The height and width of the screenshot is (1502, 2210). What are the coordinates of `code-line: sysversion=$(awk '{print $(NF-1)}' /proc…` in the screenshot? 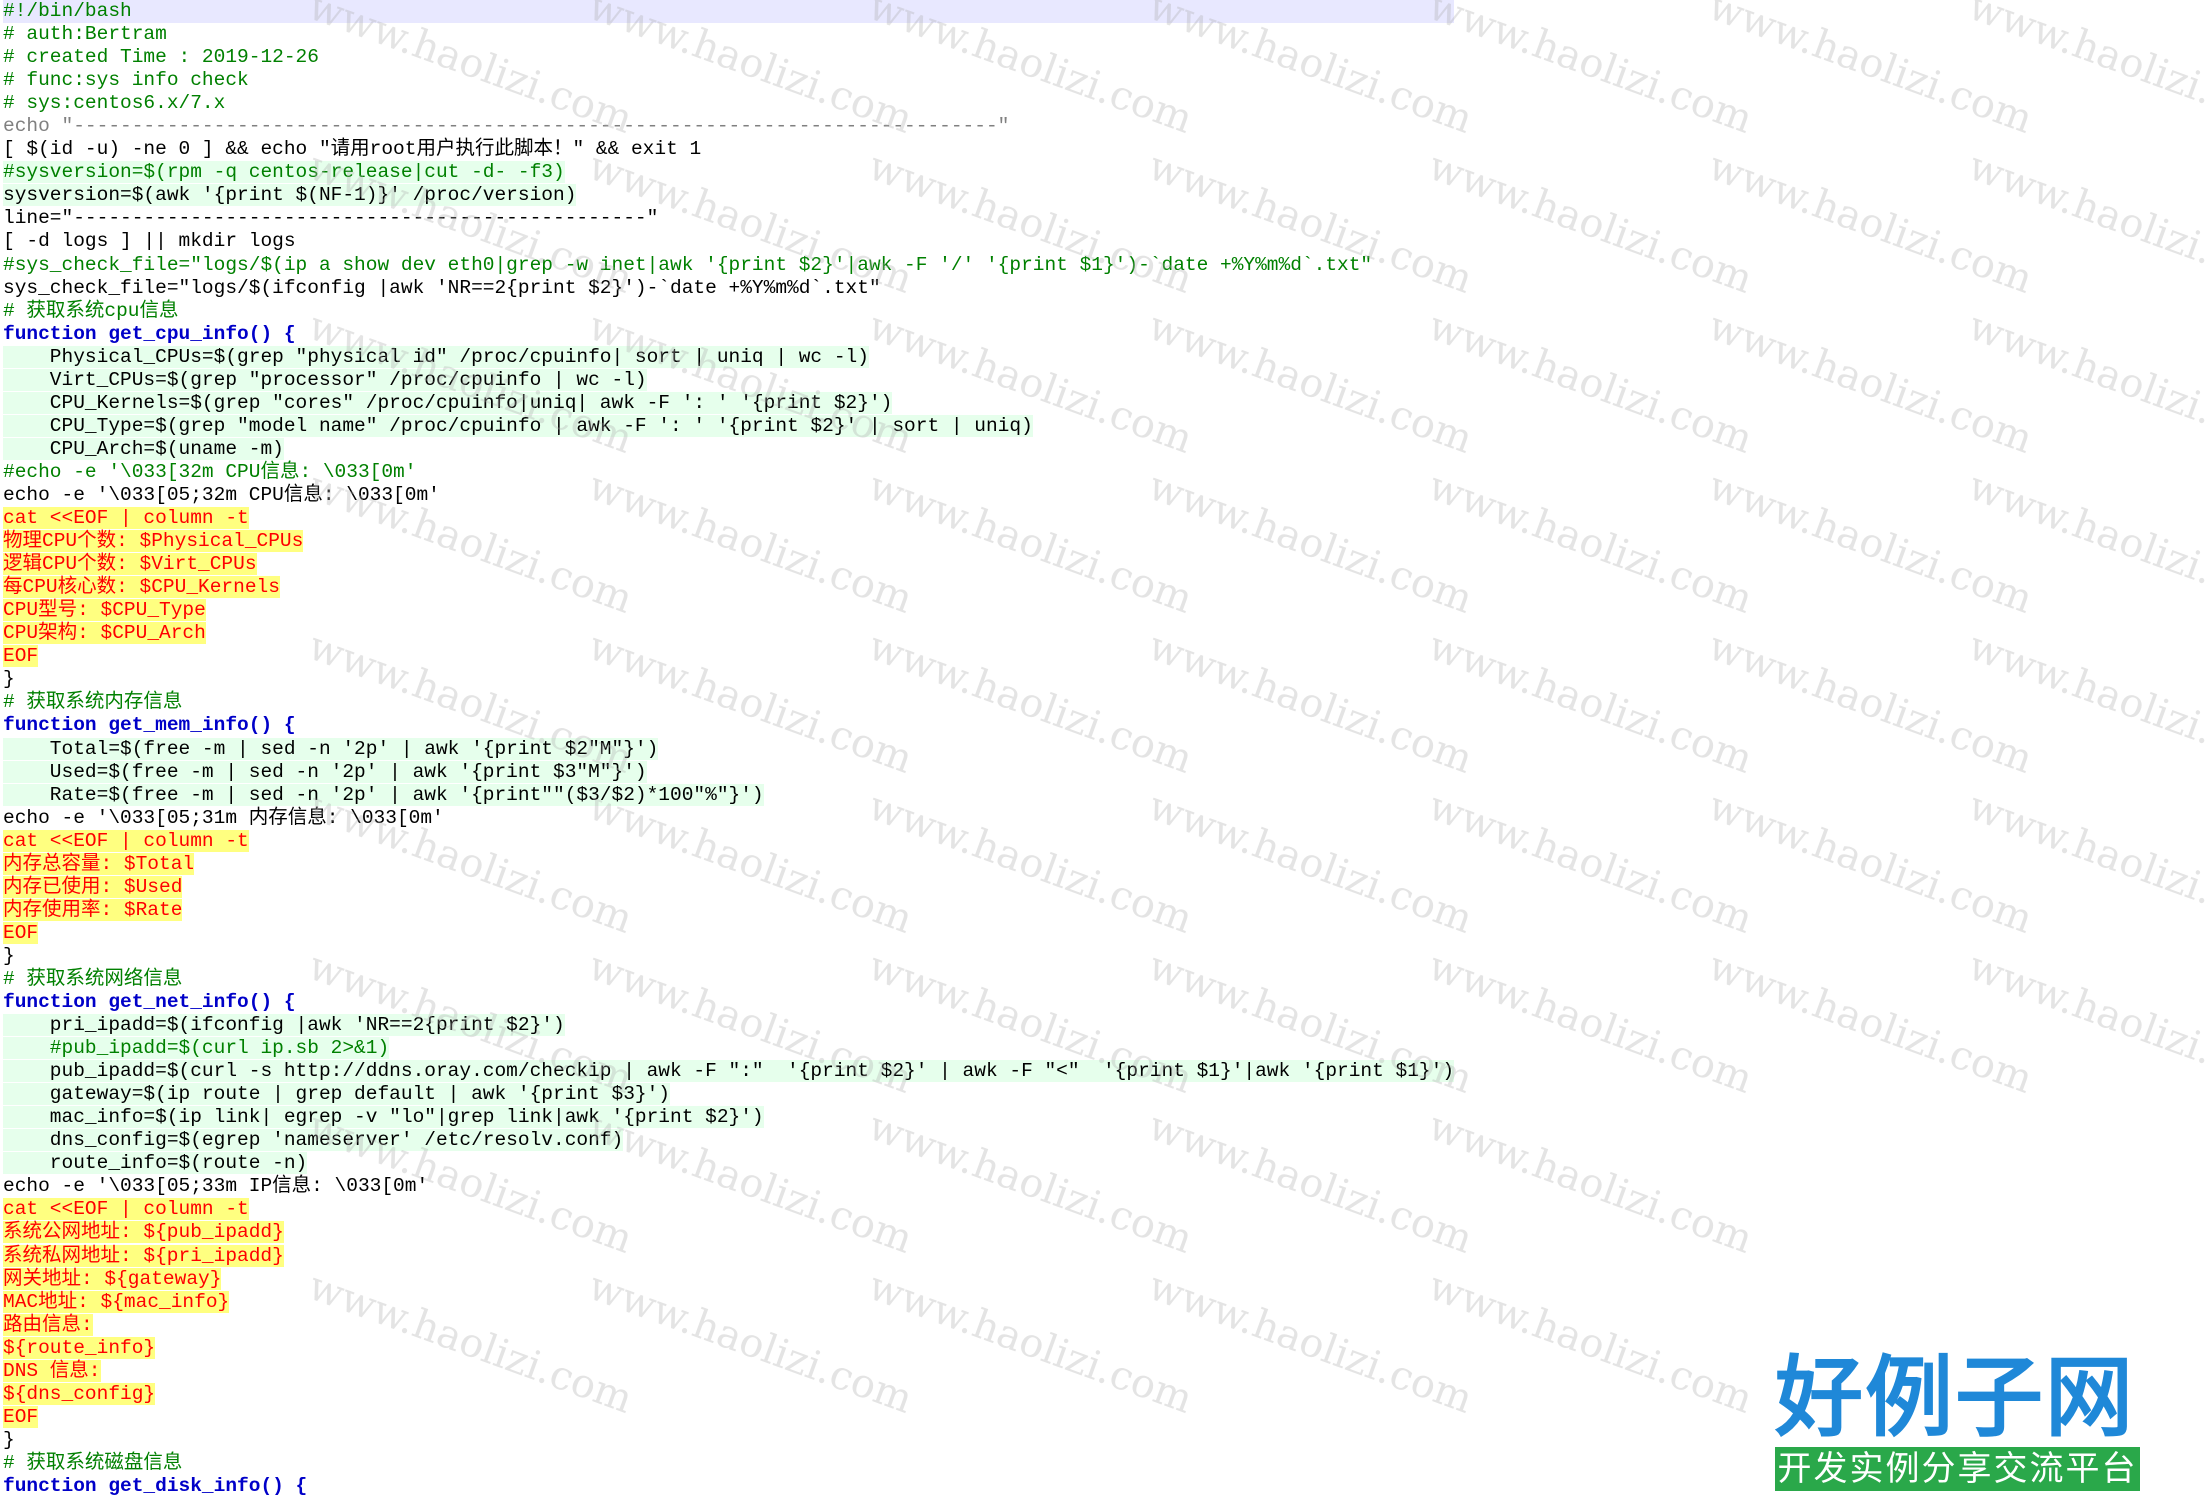 It's located at (290, 195).